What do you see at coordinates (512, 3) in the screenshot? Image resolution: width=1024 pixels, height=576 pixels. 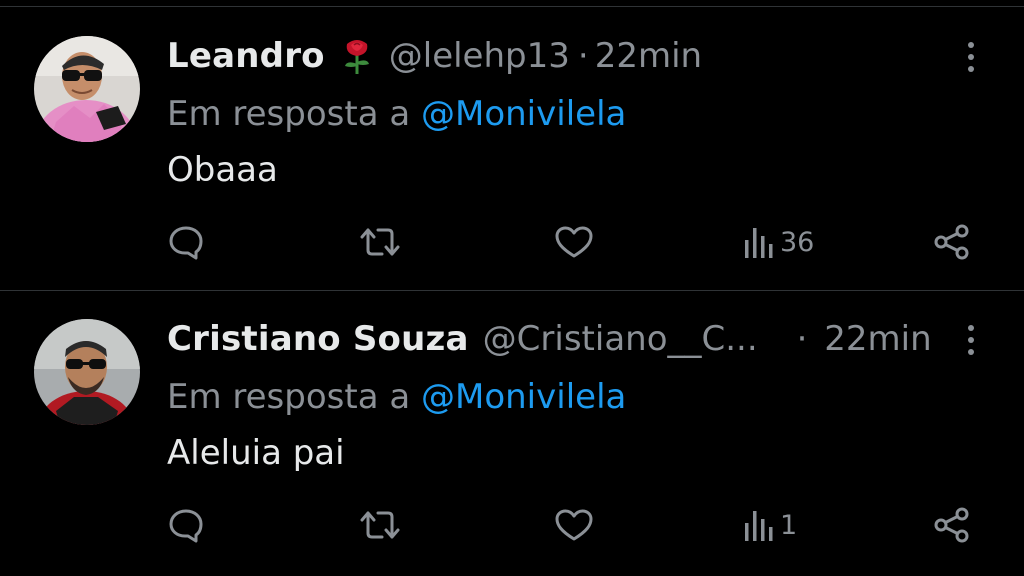 I see `top-divider` at bounding box center [512, 3].